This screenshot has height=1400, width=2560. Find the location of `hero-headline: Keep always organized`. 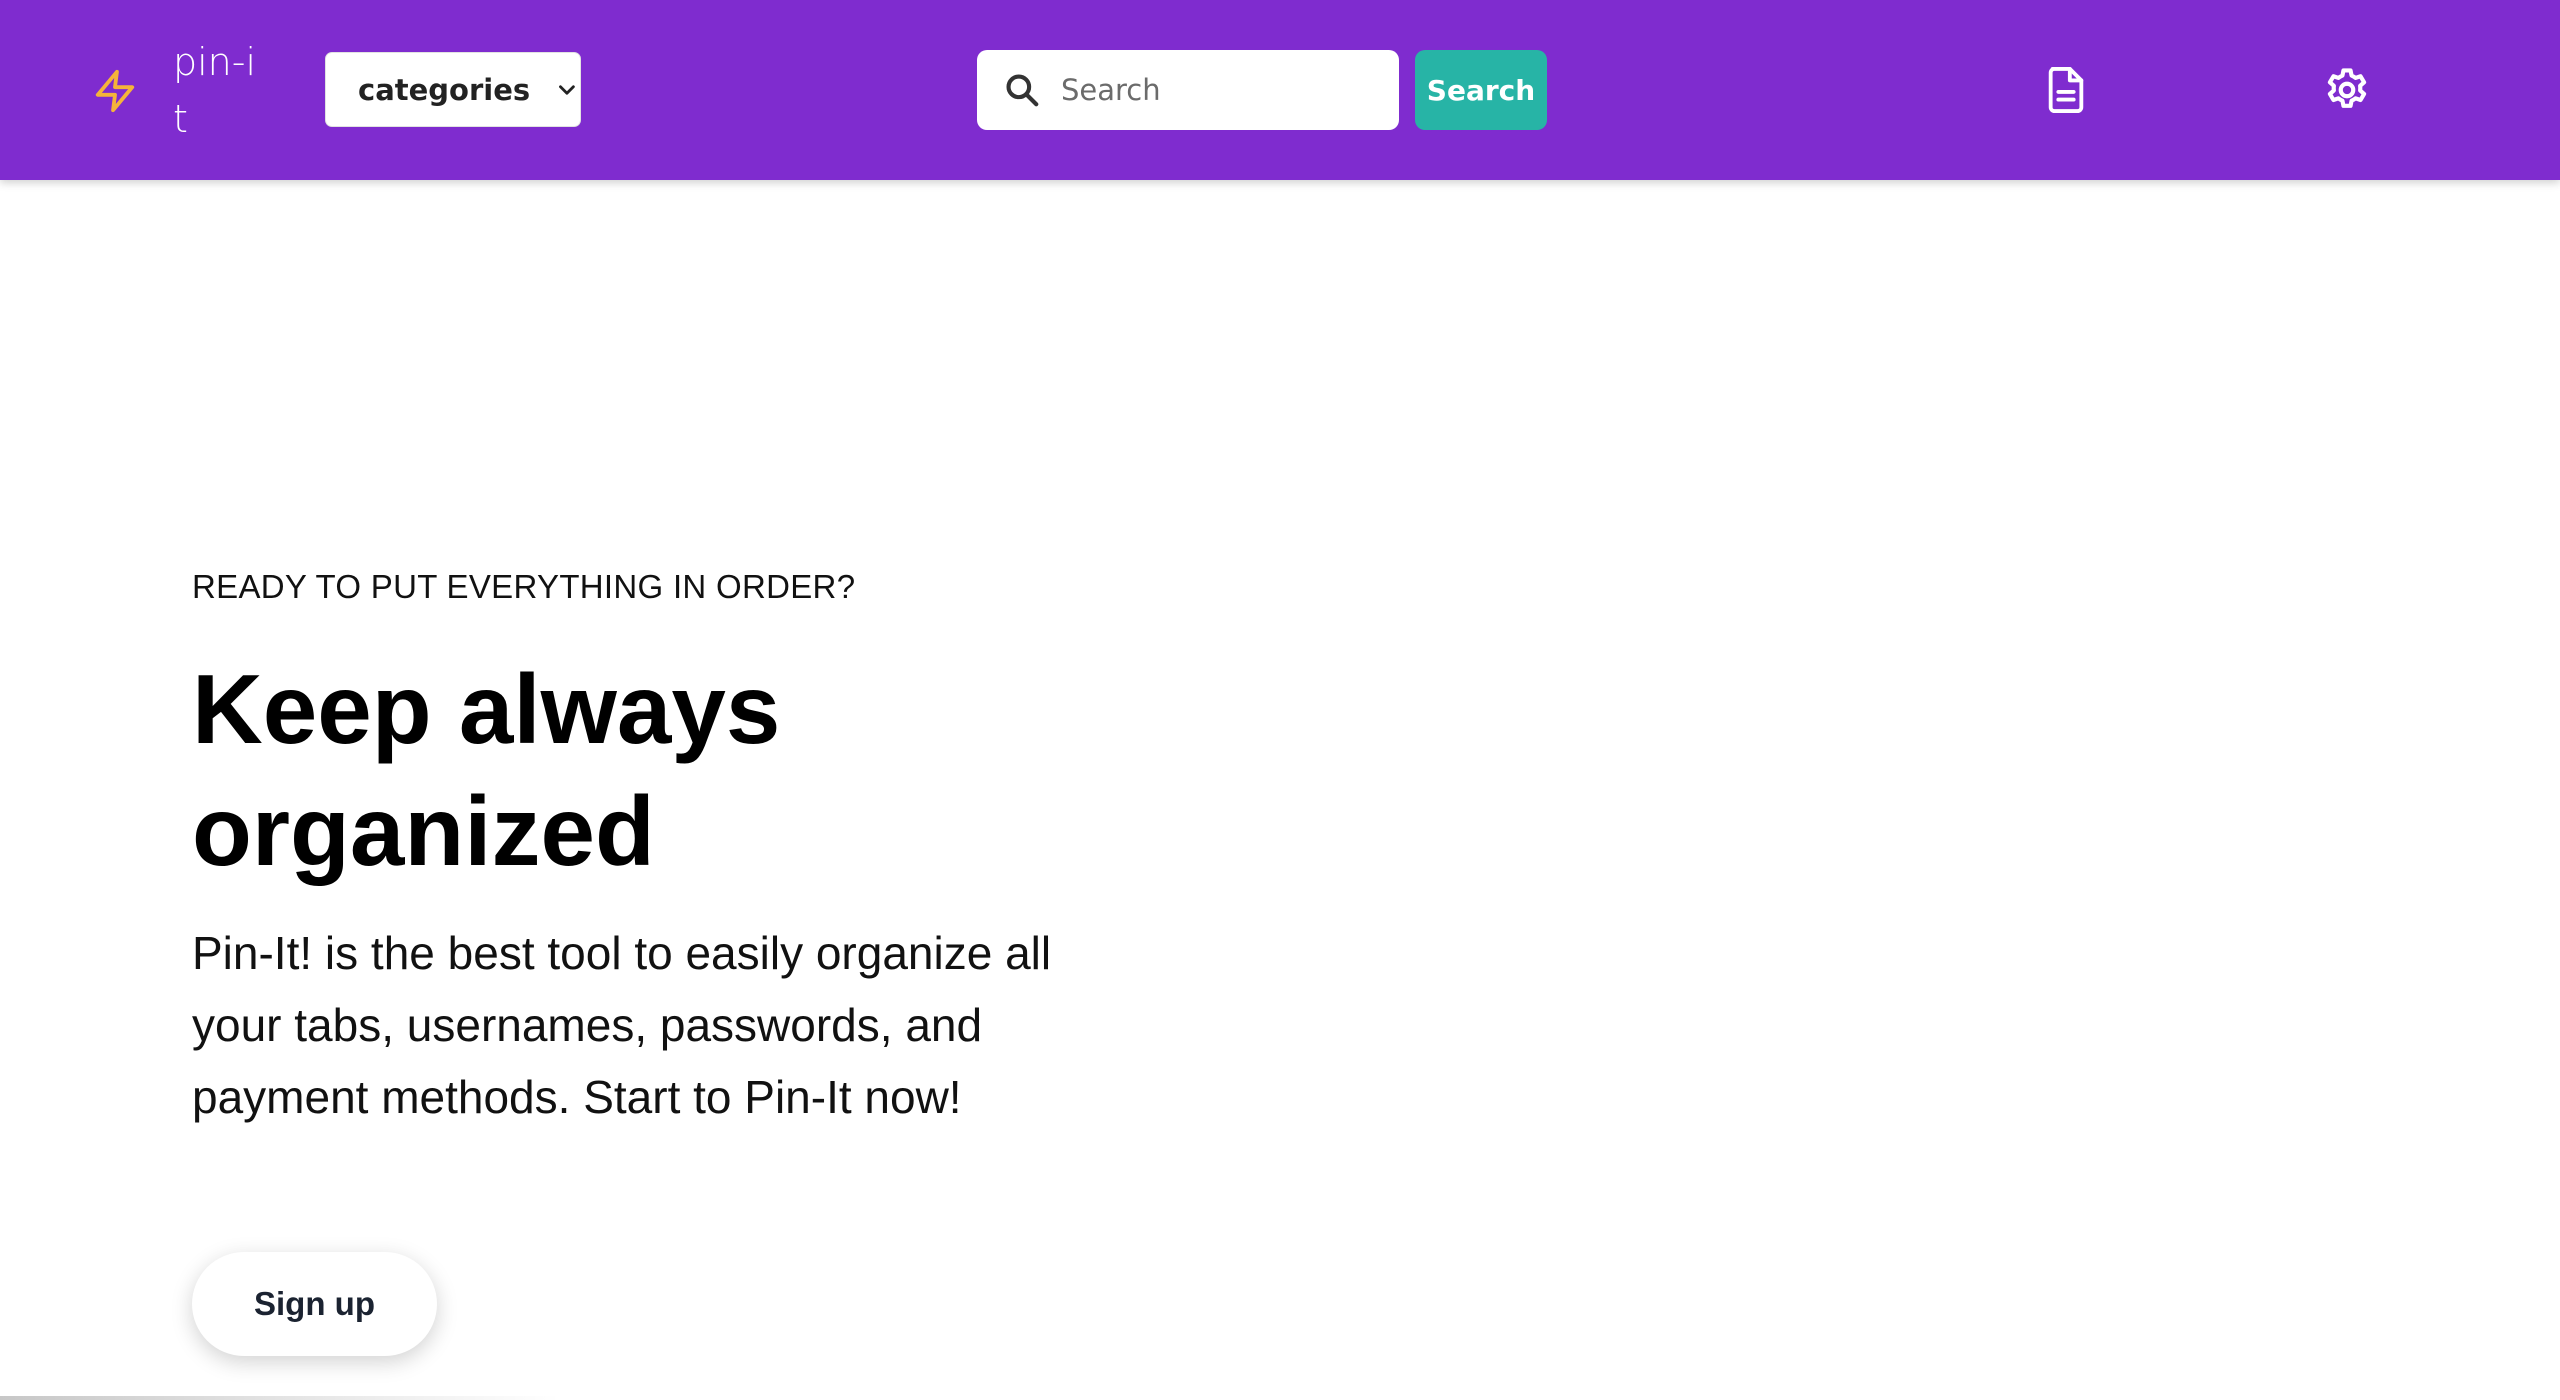

hero-headline: Keep always organized is located at coordinates (486, 770).